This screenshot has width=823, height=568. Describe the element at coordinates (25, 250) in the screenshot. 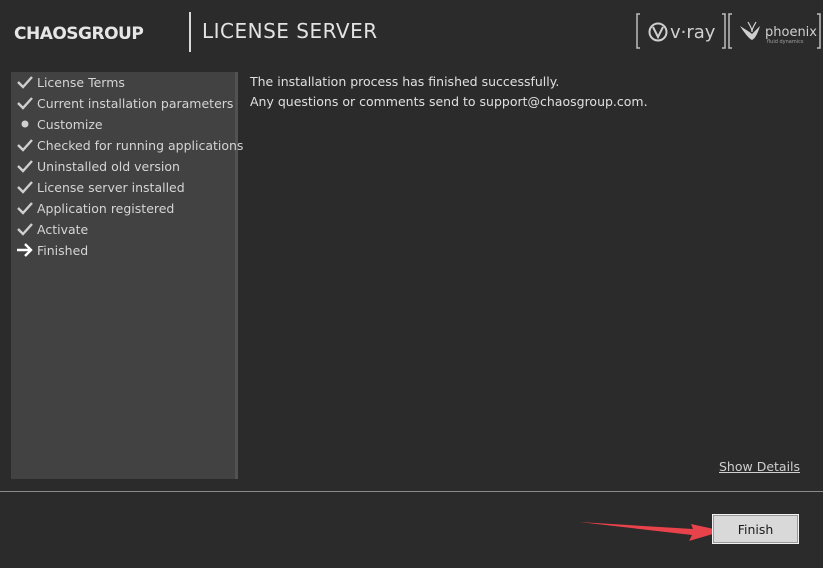

I see `arrow-right-icon` at that location.